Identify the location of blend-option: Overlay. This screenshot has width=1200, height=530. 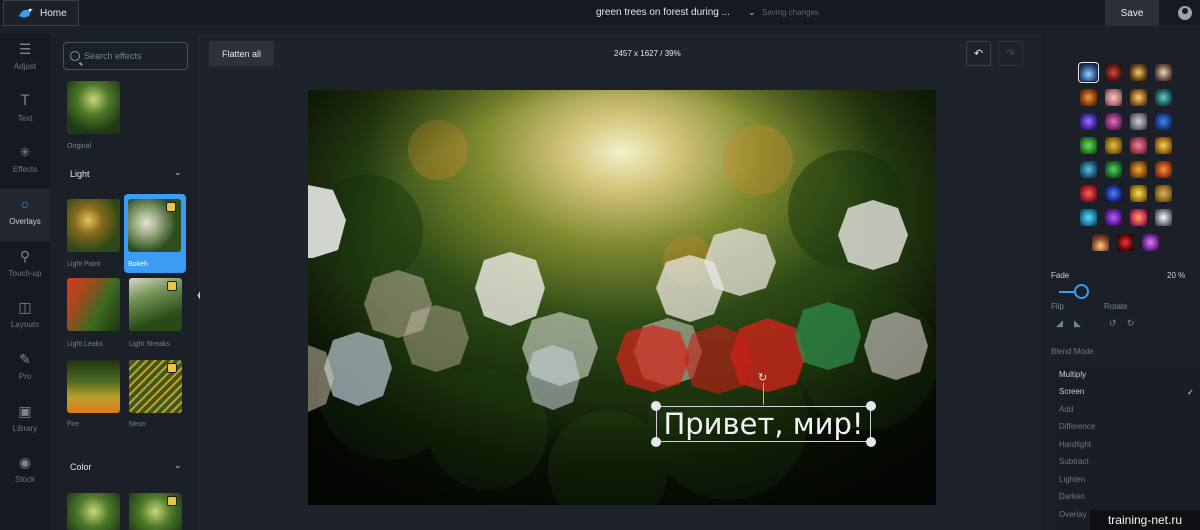
(1073, 514).